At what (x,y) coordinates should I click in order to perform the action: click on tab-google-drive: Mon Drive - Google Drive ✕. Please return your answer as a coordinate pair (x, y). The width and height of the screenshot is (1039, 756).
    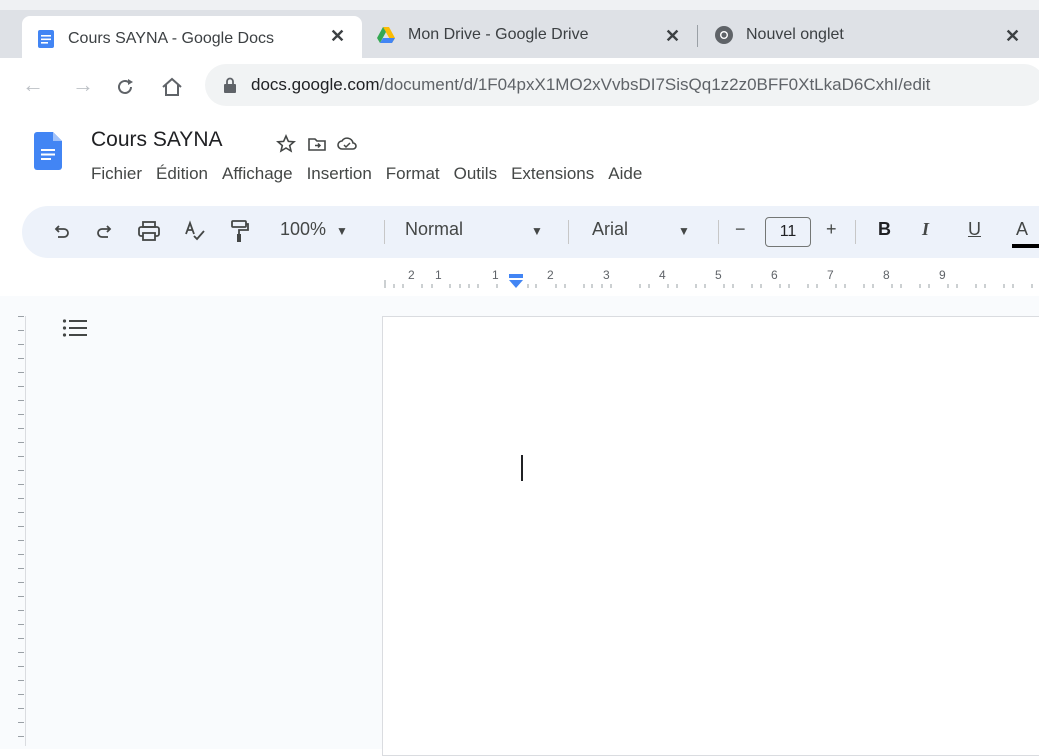
    Looking at the image, I should click on (529, 35).